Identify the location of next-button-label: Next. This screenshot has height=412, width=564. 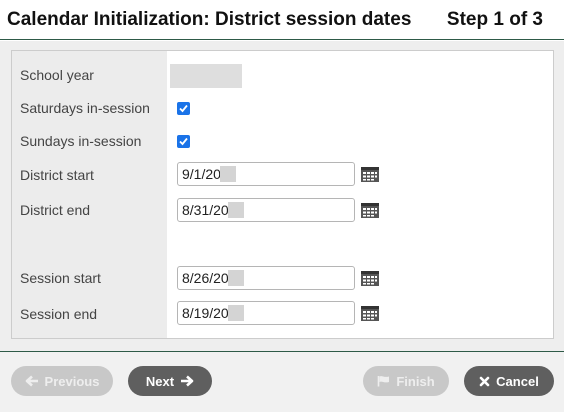
(160, 381).